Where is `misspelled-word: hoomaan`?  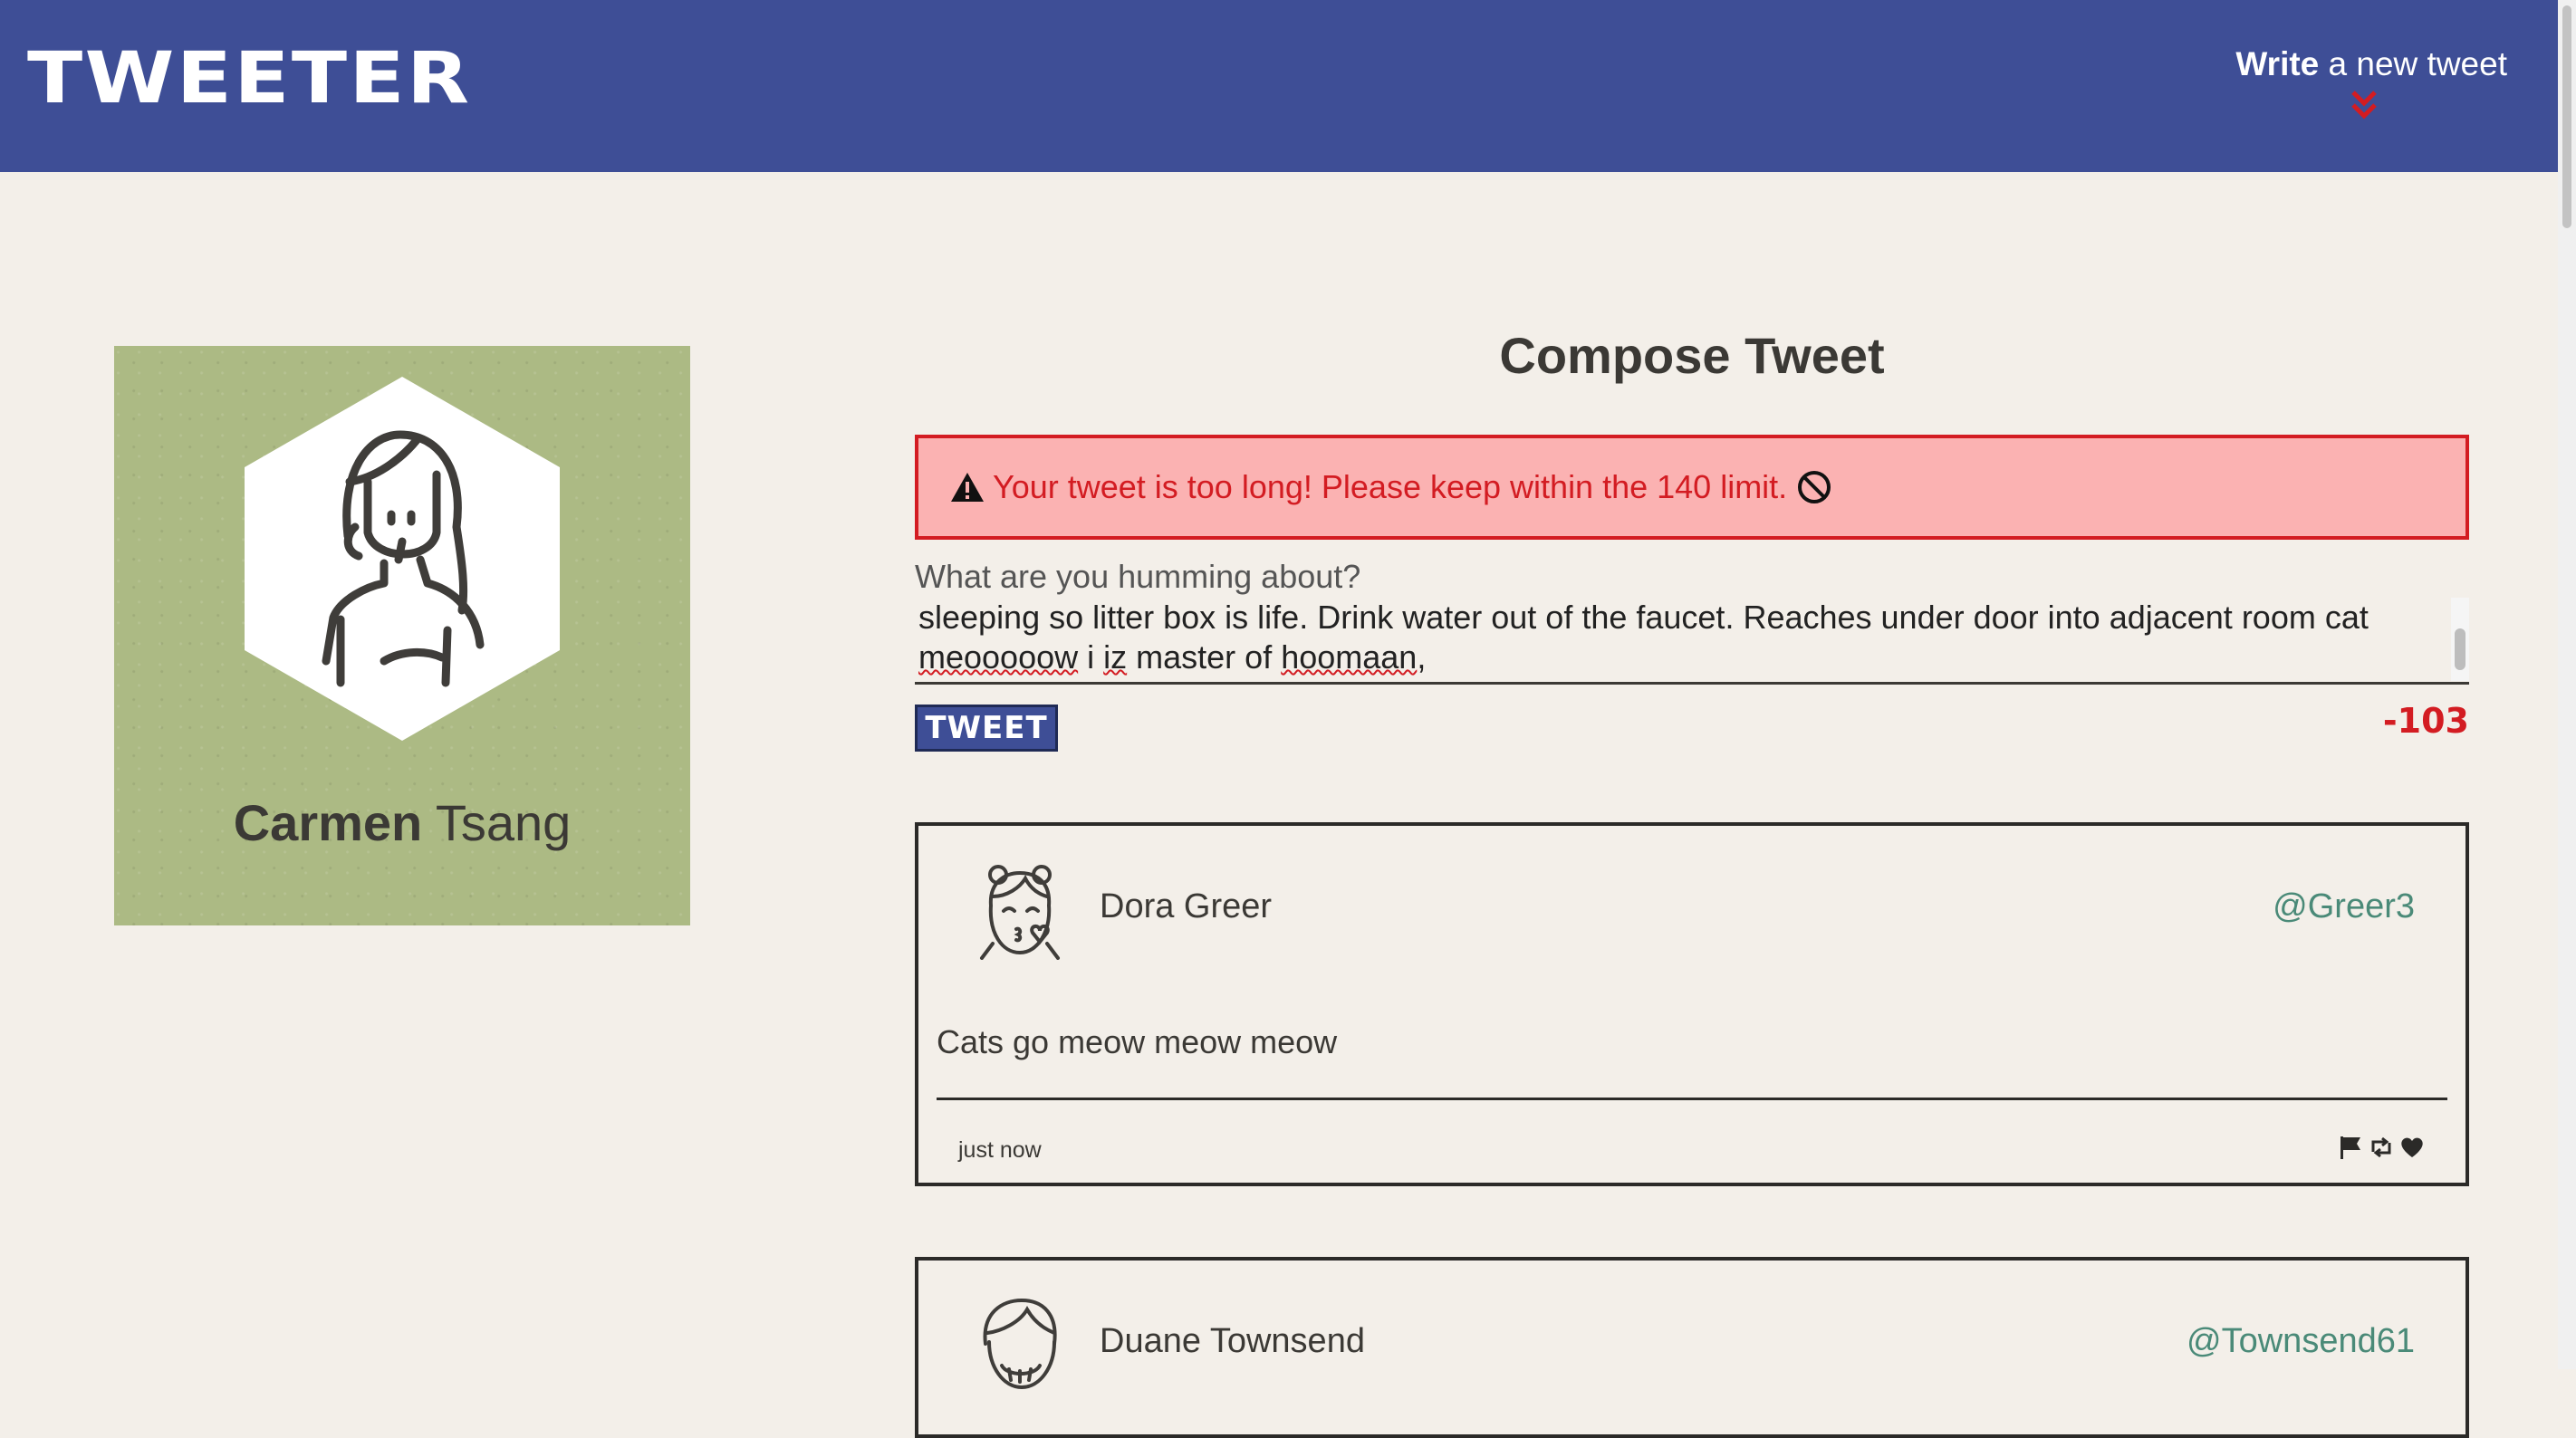 misspelled-word: hoomaan is located at coordinates (1349, 657).